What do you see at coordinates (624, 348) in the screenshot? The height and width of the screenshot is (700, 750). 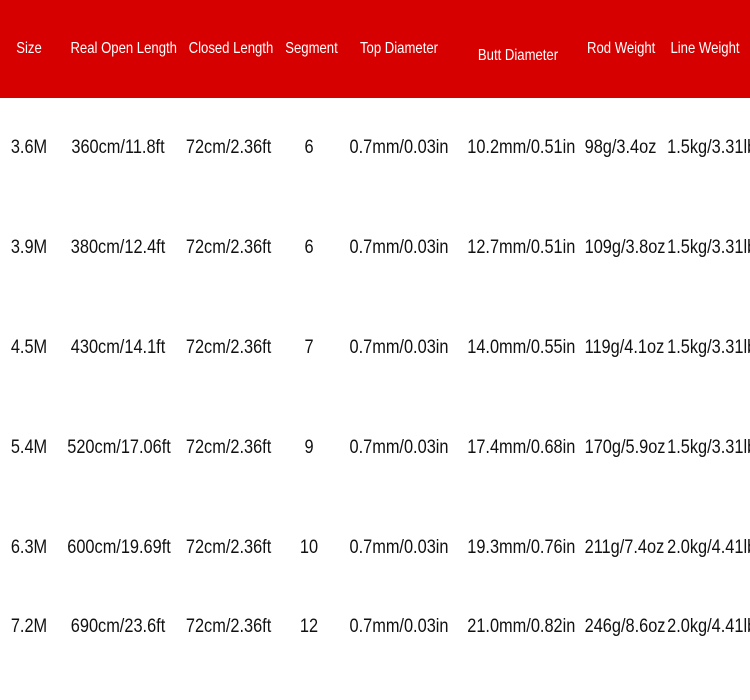 I see `cell-rod-weight: 119g/4.1oz` at bounding box center [624, 348].